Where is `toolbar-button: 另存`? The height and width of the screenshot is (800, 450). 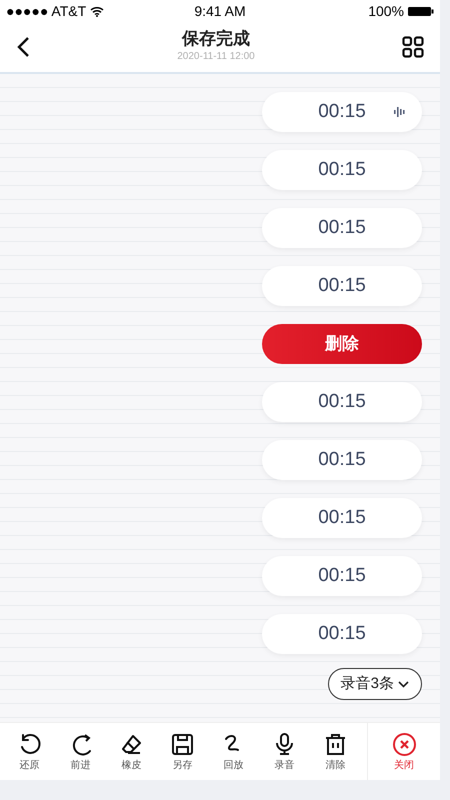
toolbar-button: 另存 is located at coordinates (182, 751).